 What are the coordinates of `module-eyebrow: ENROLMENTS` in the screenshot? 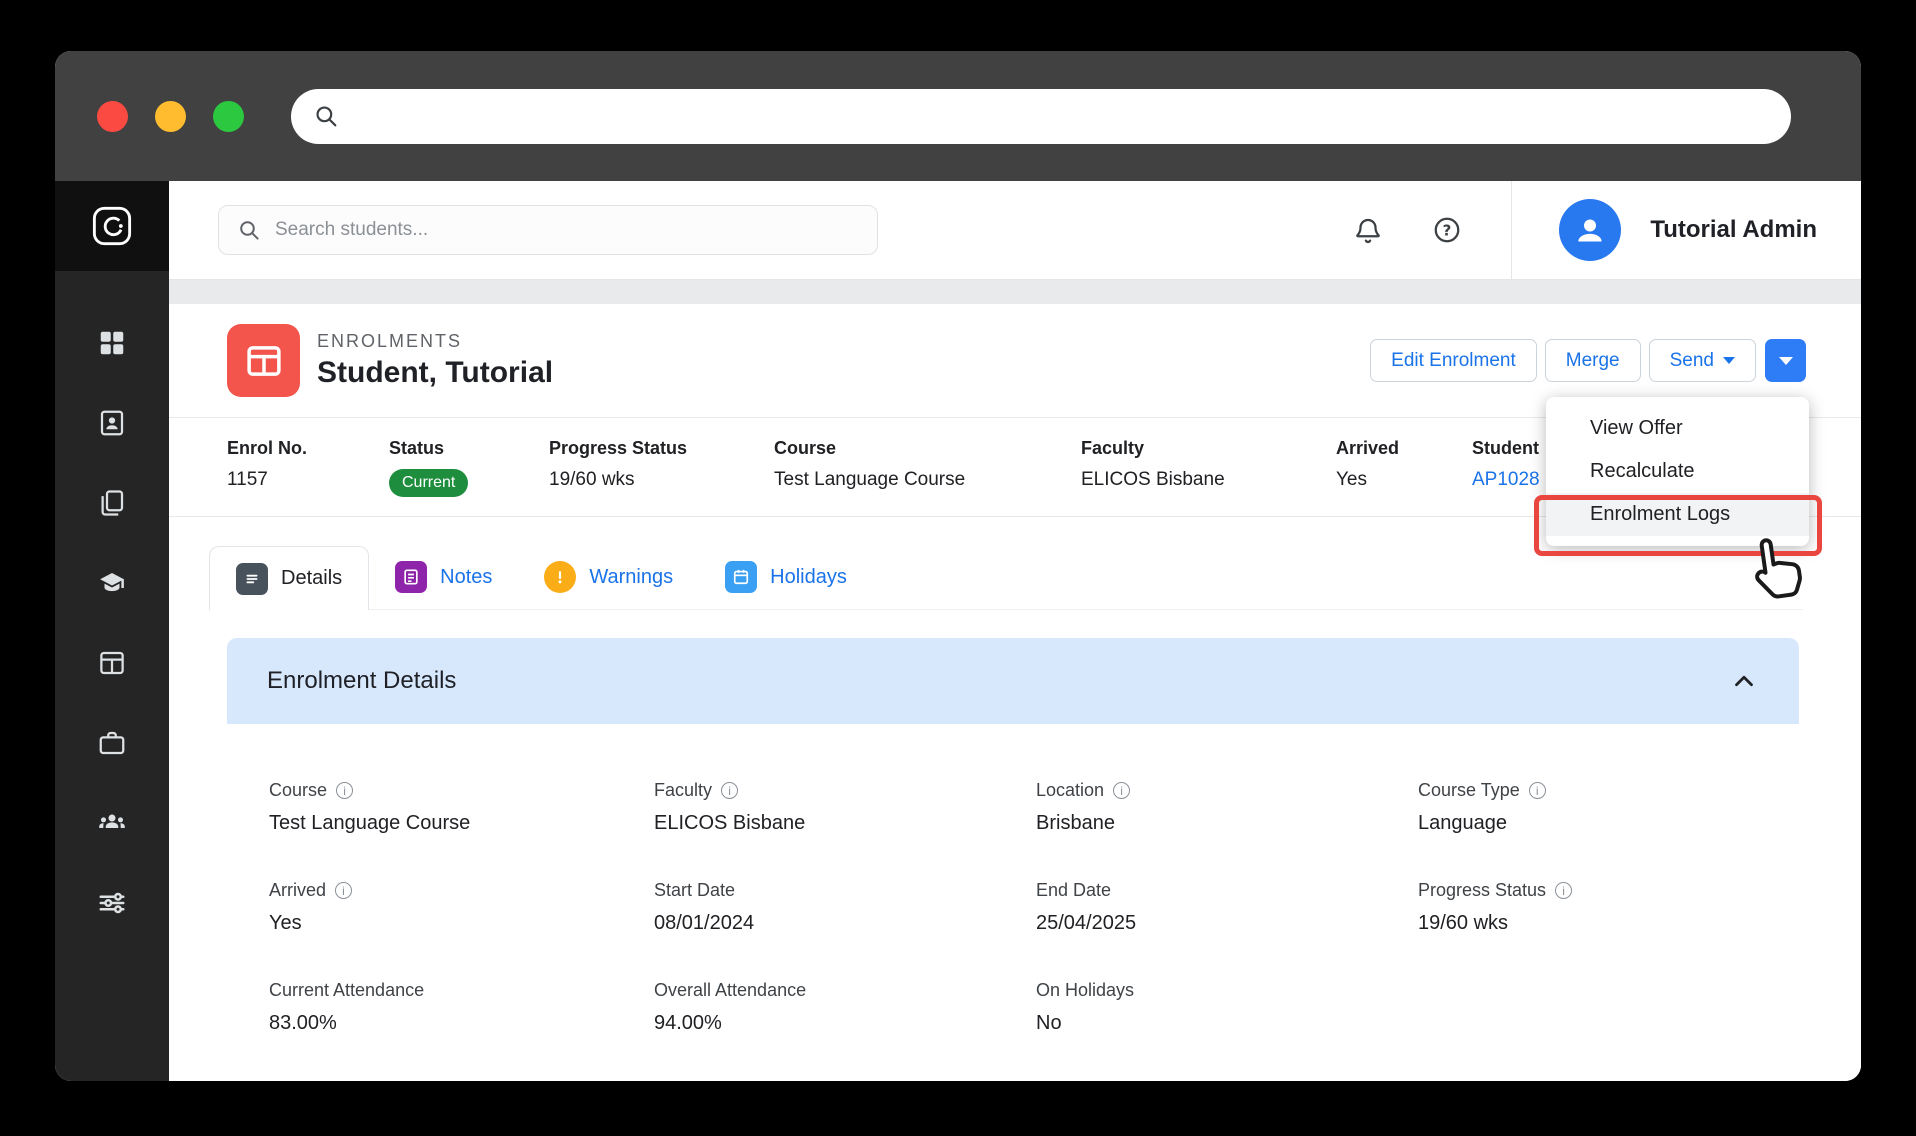 It's located at (390, 341).